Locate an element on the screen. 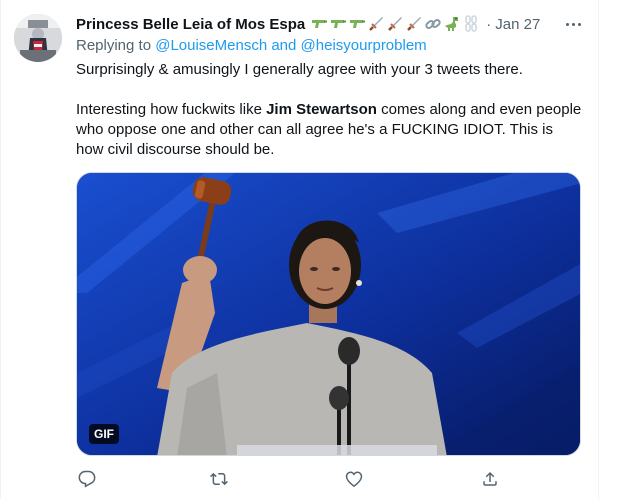 The width and height of the screenshot is (620, 499). share-icon is located at coordinates (490, 479).